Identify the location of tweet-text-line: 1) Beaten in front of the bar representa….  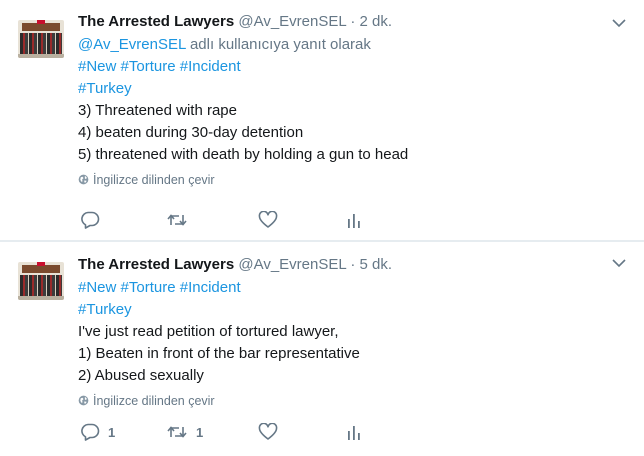
(219, 353).